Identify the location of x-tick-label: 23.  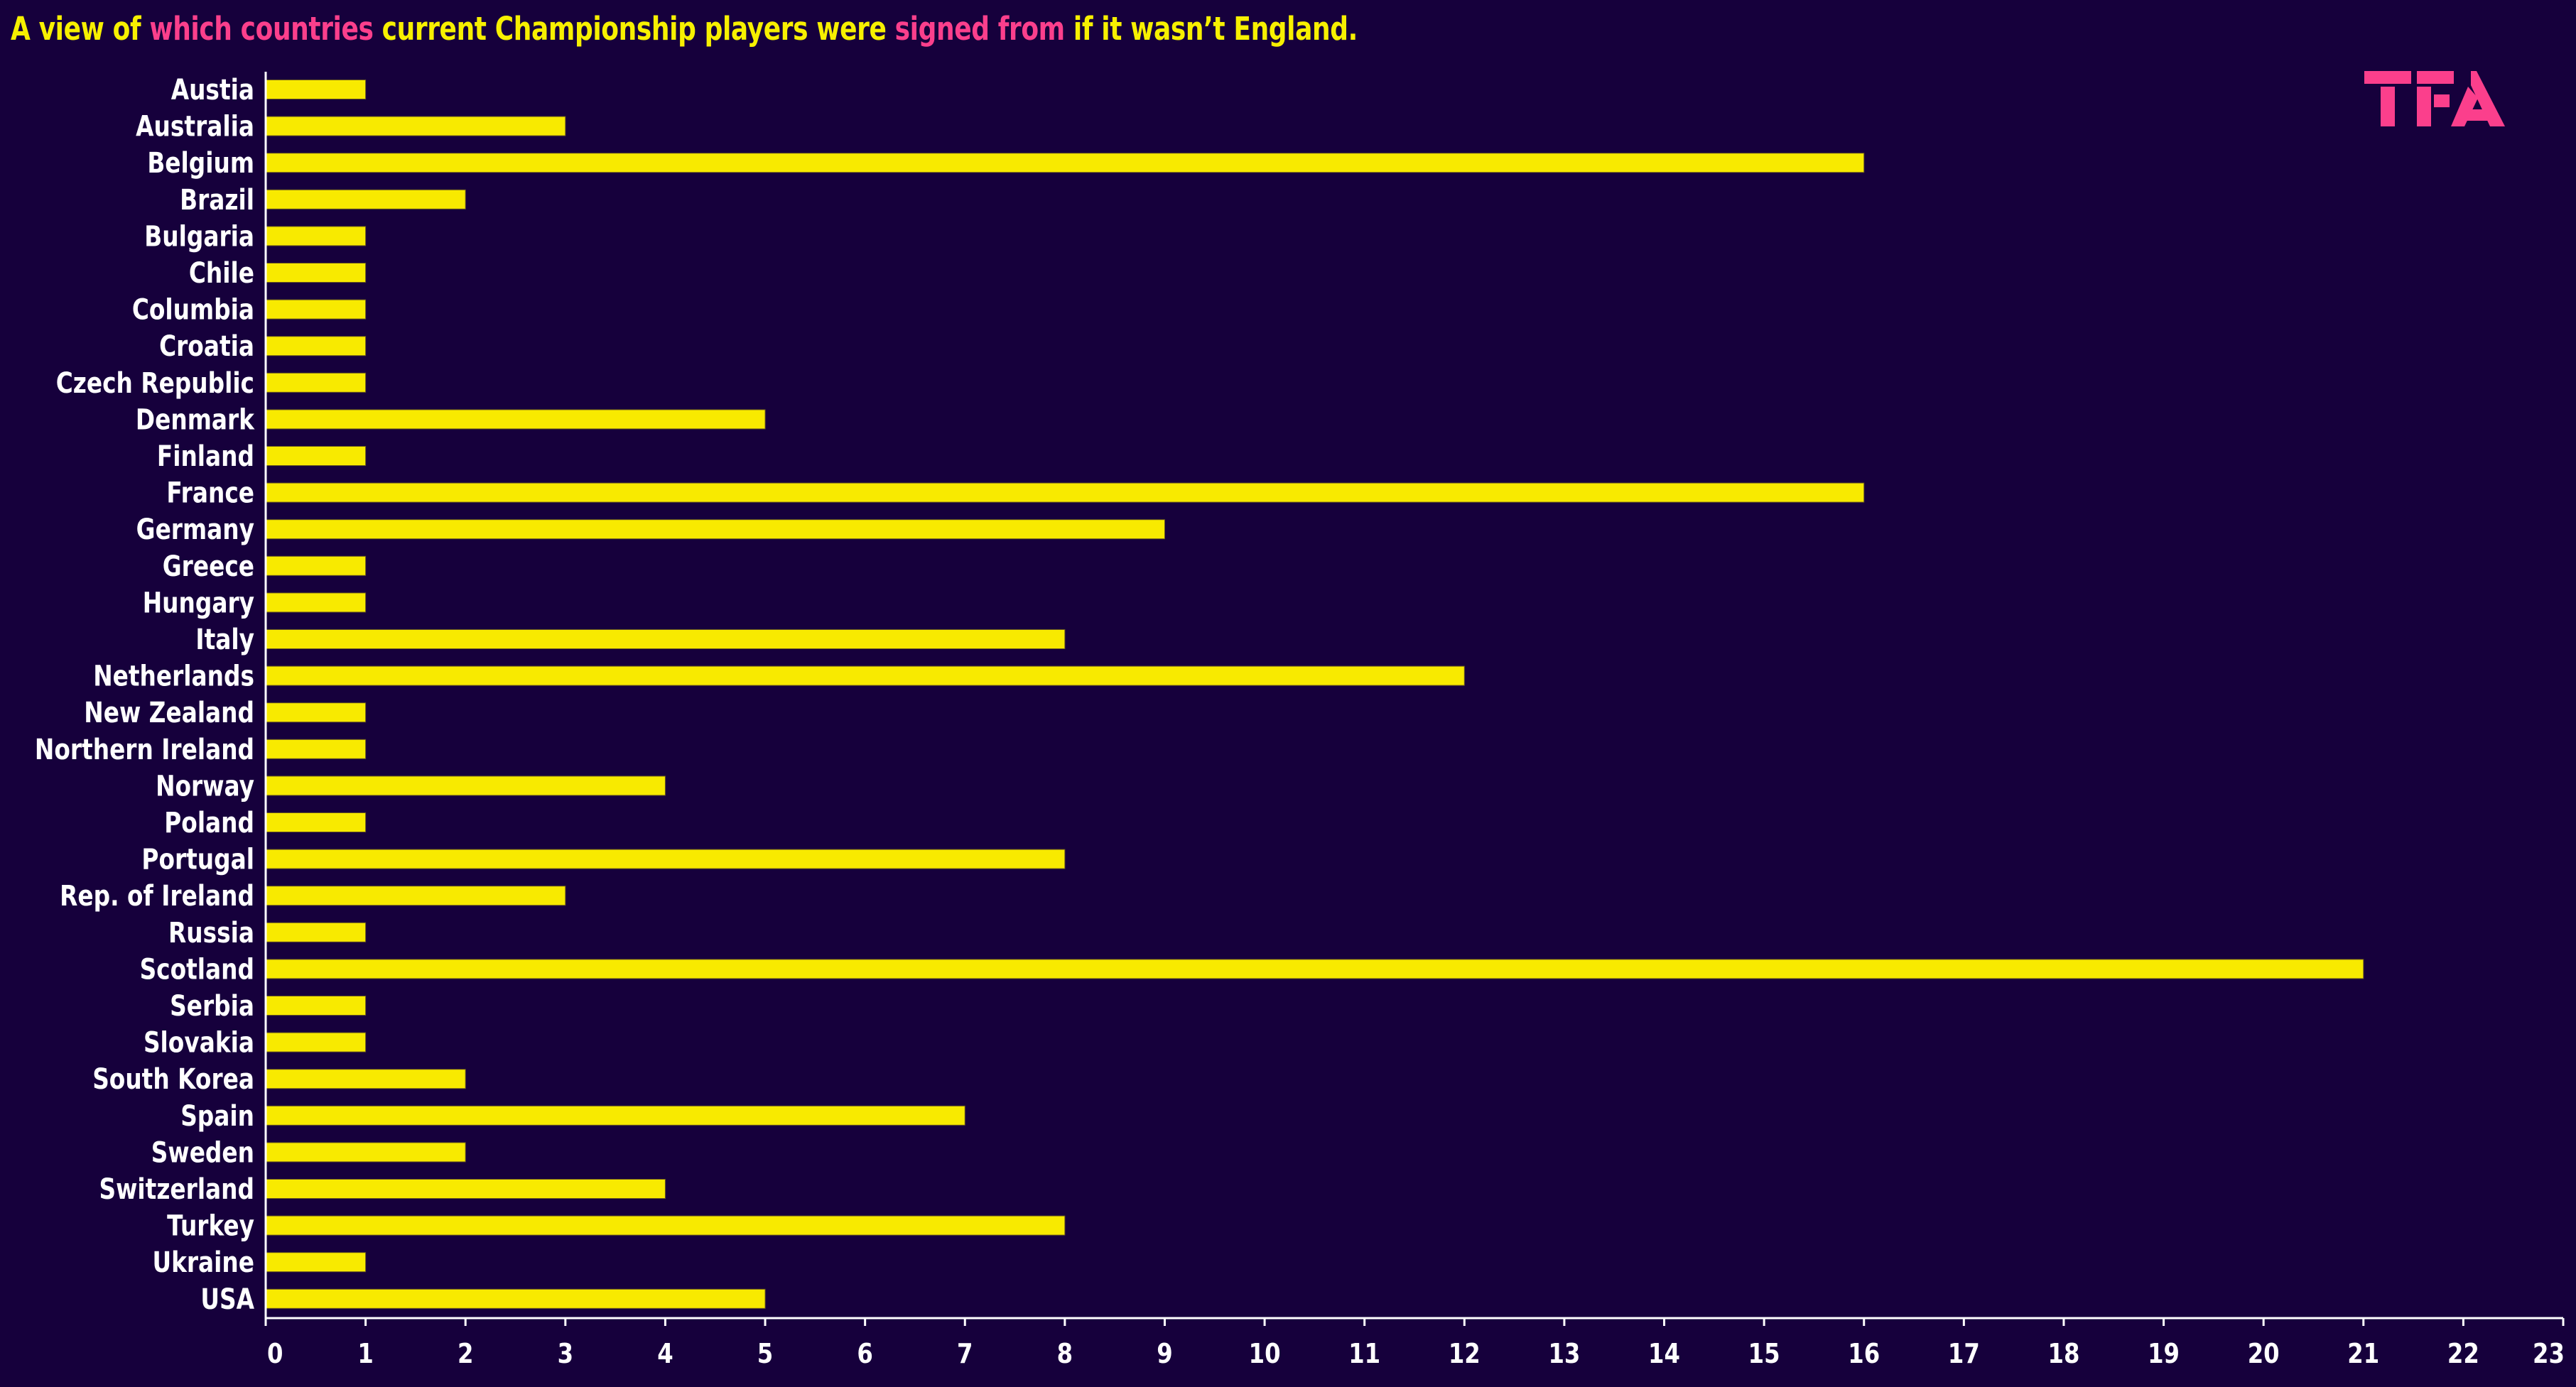
(2549, 1355).